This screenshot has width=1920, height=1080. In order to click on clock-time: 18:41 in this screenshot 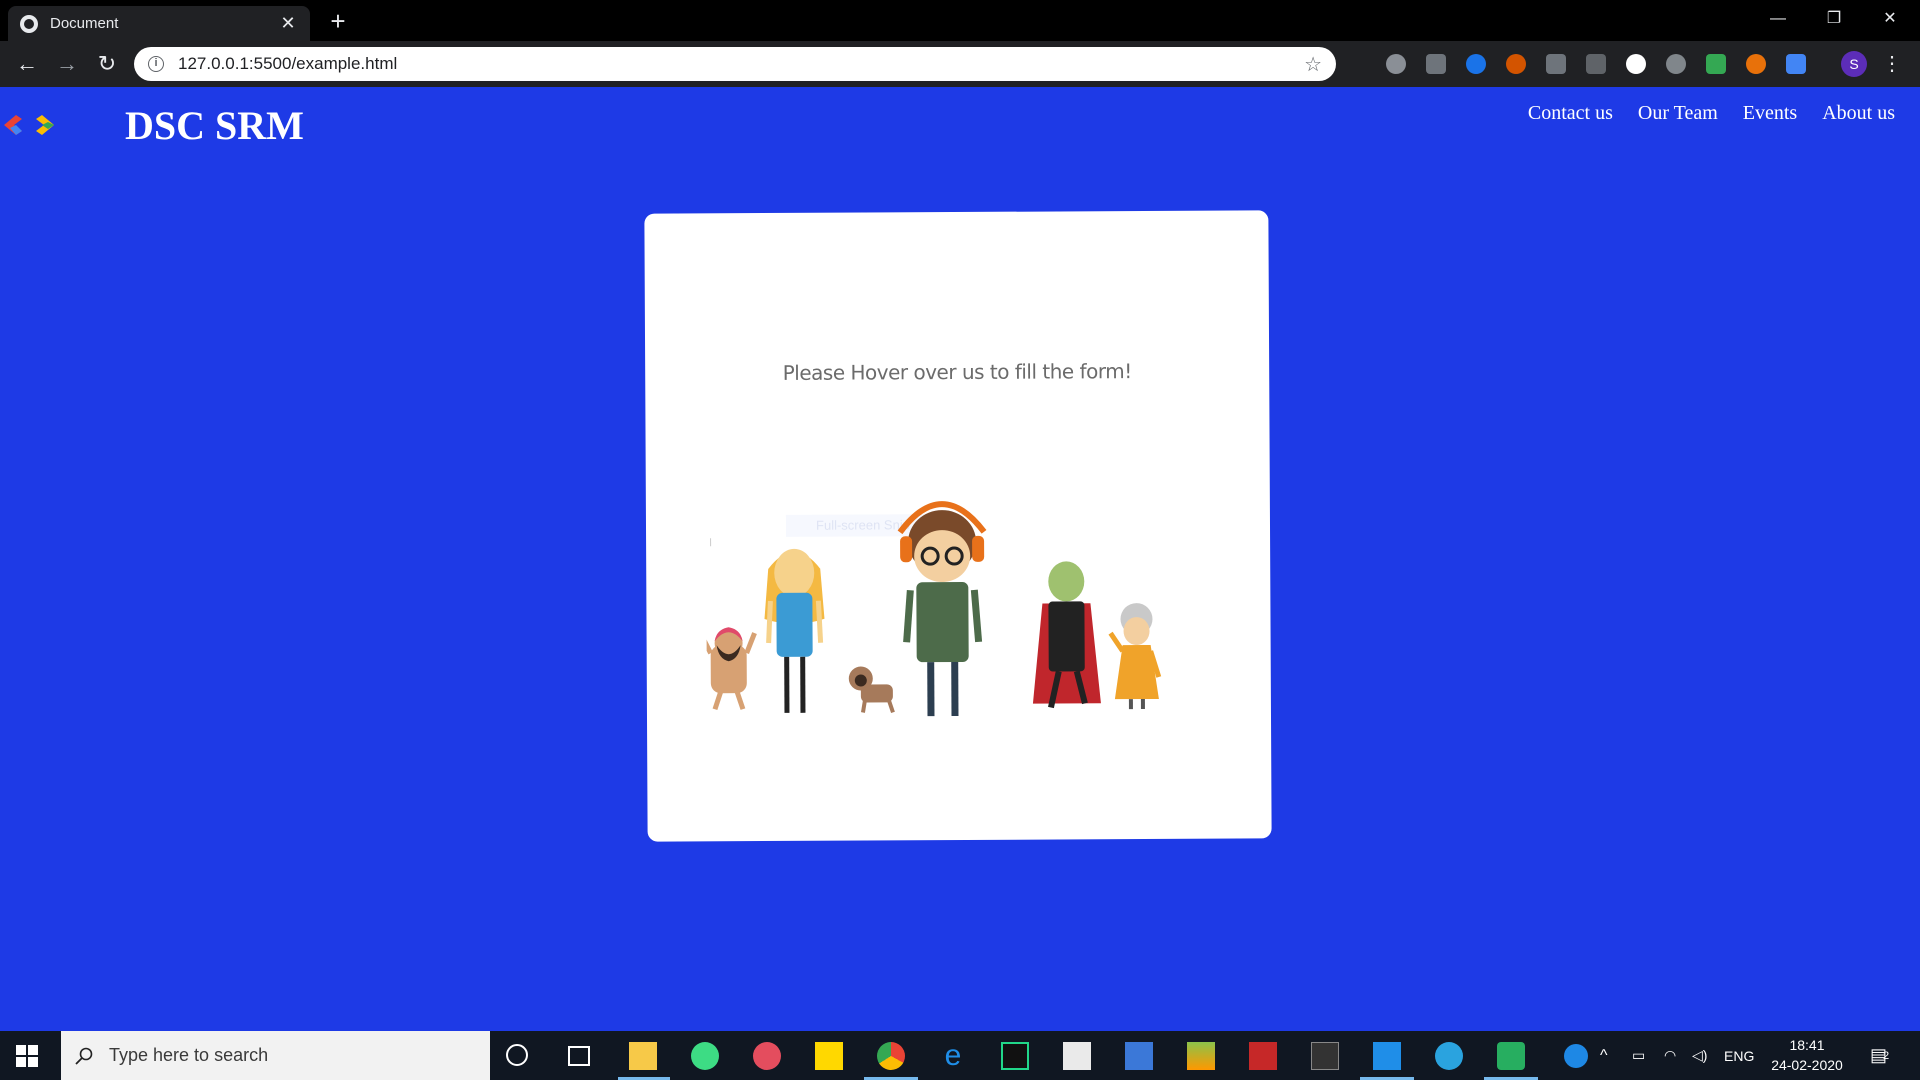, I will do `click(1807, 1045)`.